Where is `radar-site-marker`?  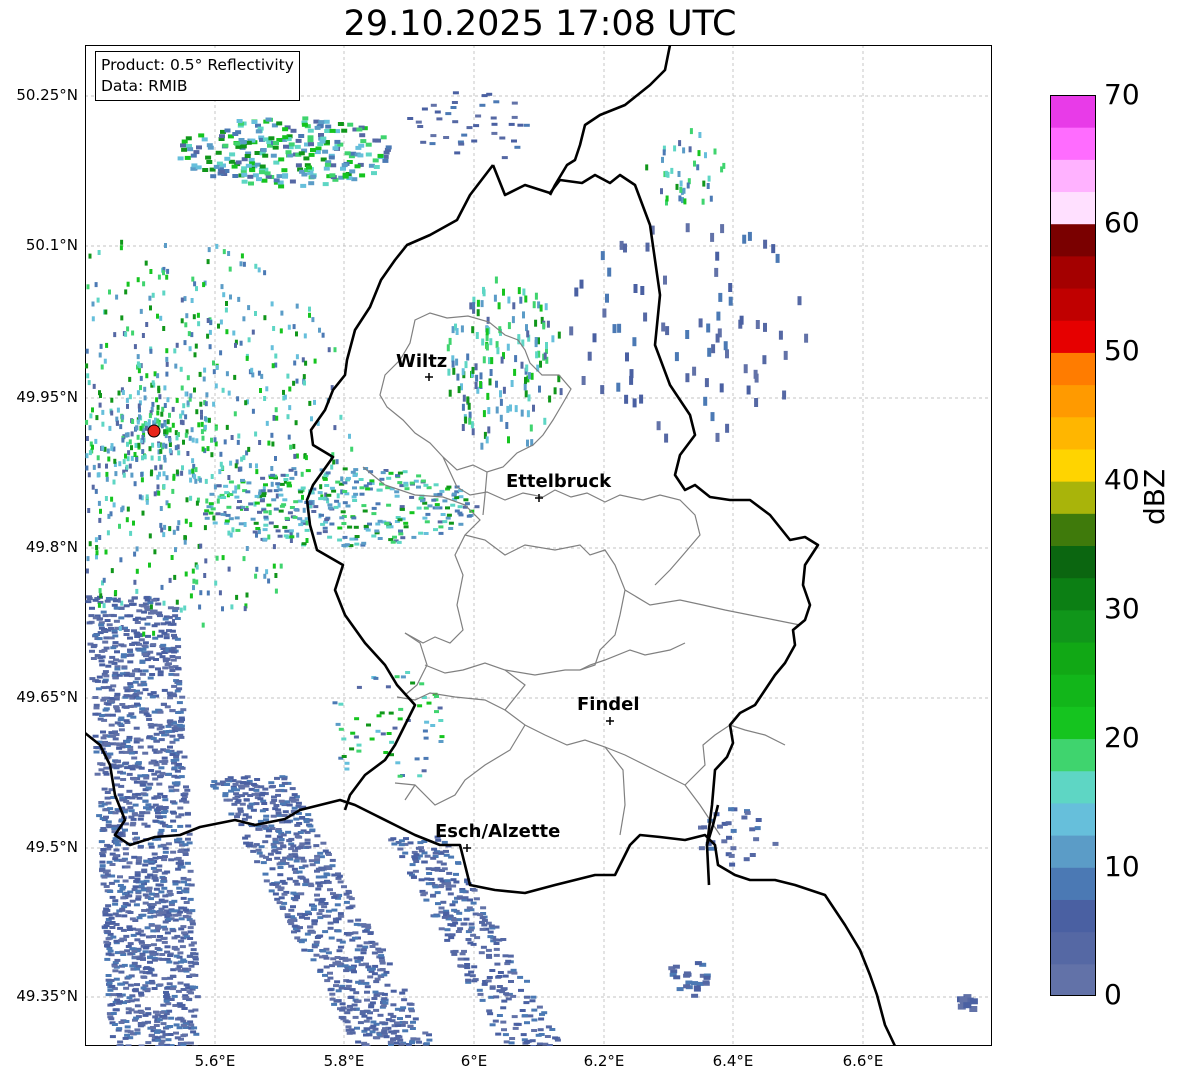
radar-site-marker is located at coordinates (154, 431).